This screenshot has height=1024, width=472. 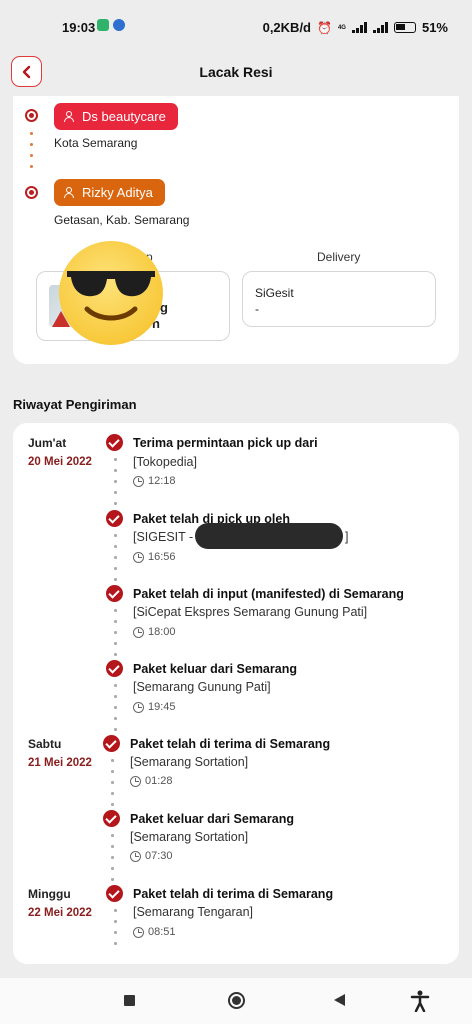 I want to click on receiver-chip: Rizky Aditya, so click(x=109, y=192).